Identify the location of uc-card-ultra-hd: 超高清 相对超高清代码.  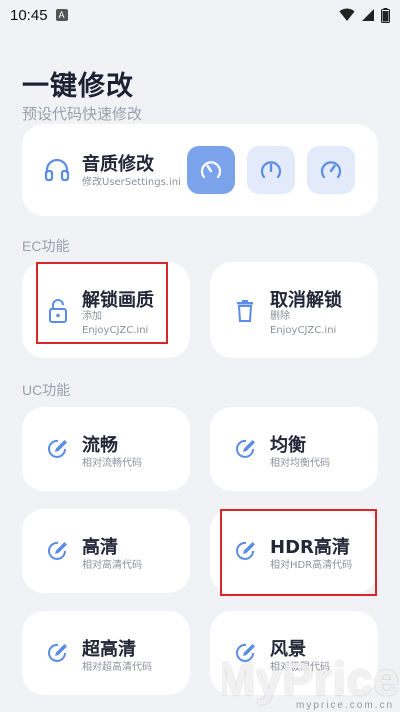
(106, 653).